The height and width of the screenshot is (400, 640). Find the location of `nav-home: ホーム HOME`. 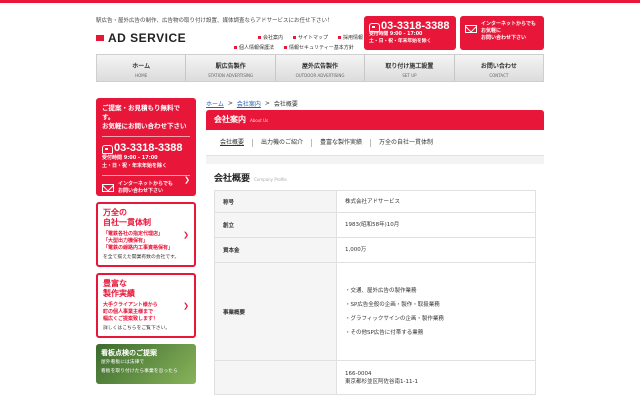

nav-home: ホーム HOME is located at coordinates (142, 68).